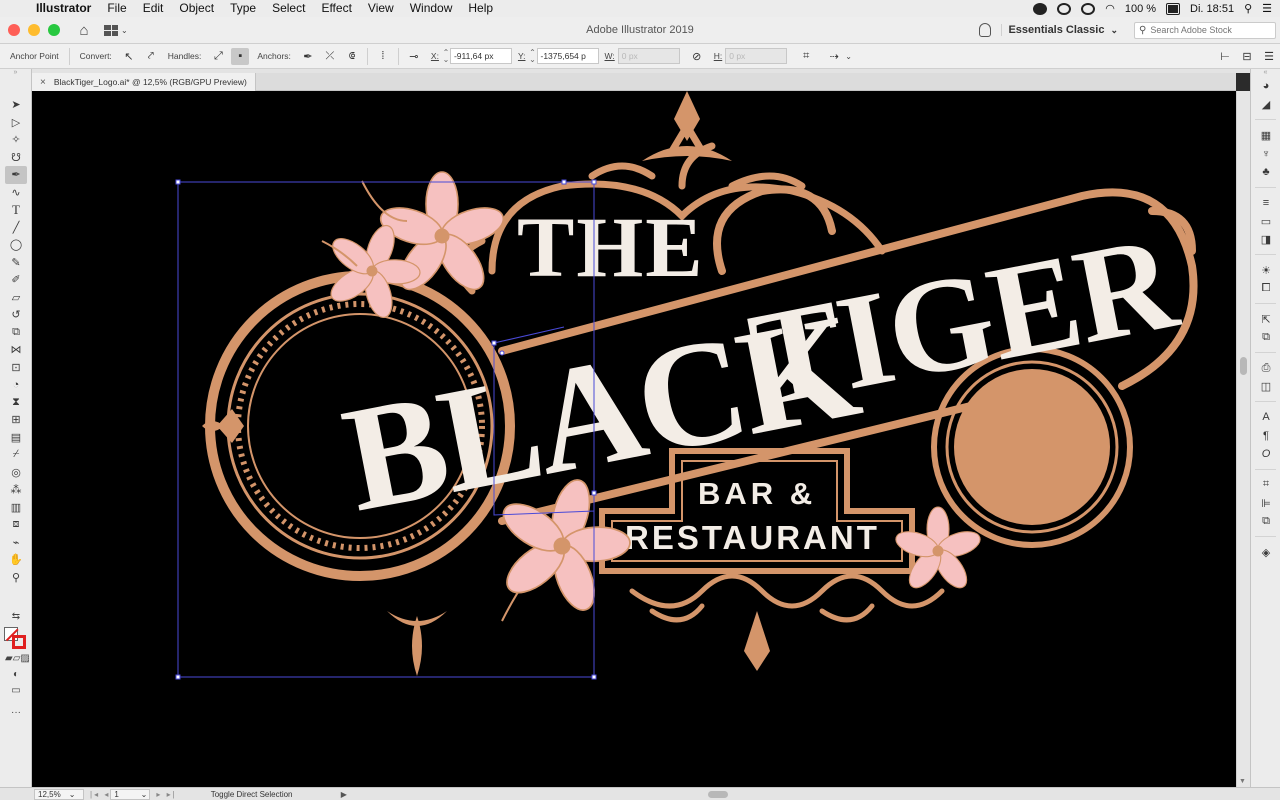 The width and height of the screenshot is (1280, 800). What do you see at coordinates (308, 56) in the screenshot?
I see `remove-anchor-icon: ✒` at bounding box center [308, 56].